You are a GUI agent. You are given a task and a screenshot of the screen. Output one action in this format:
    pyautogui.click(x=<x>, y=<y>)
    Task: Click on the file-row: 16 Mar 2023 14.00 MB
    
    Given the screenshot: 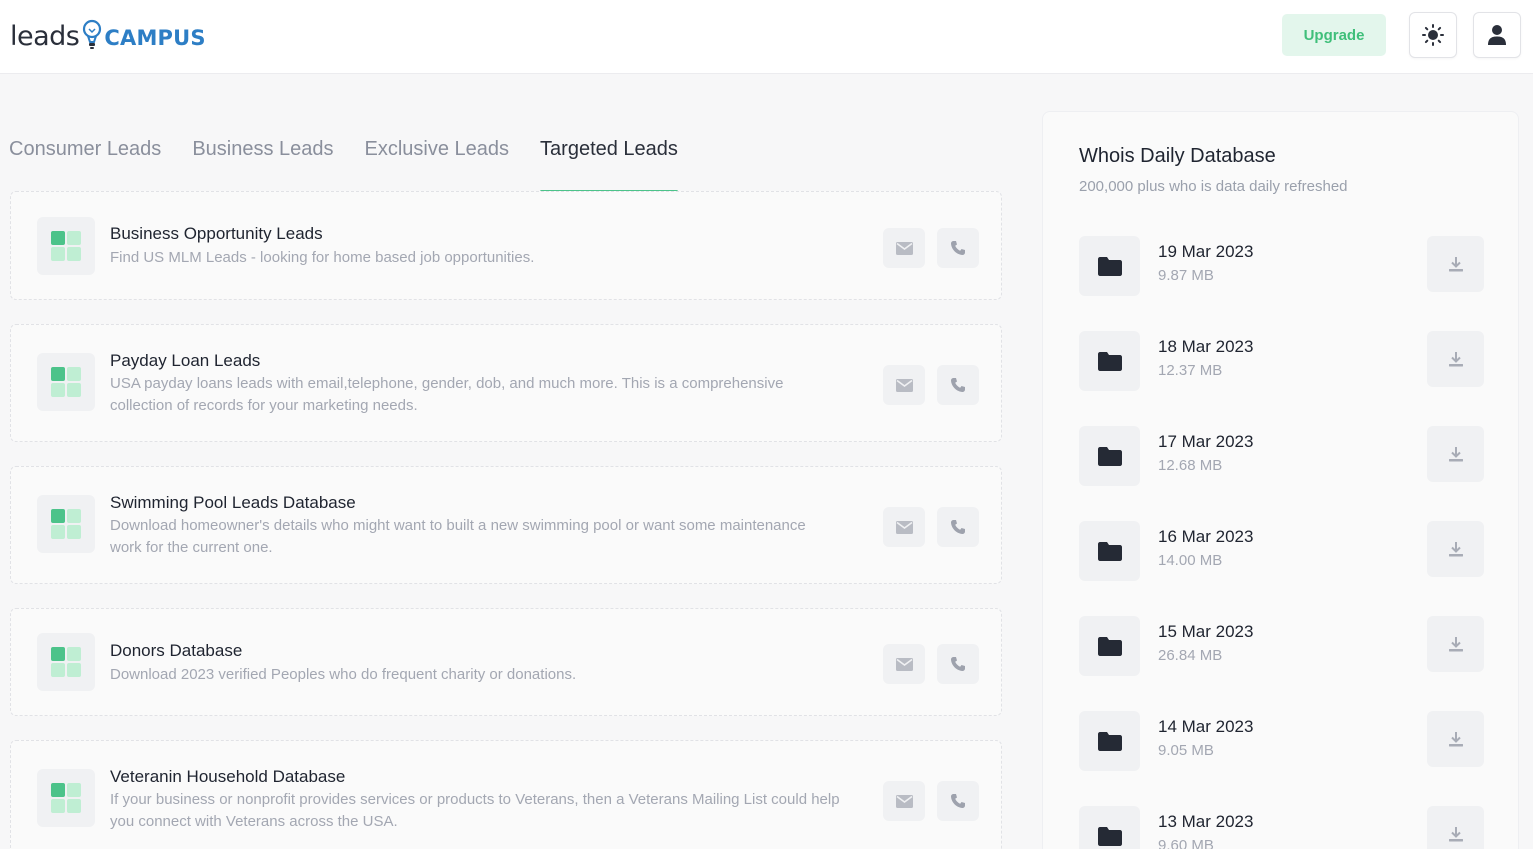 What is the action you would take?
    pyautogui.click(x=1284, y=552)
    